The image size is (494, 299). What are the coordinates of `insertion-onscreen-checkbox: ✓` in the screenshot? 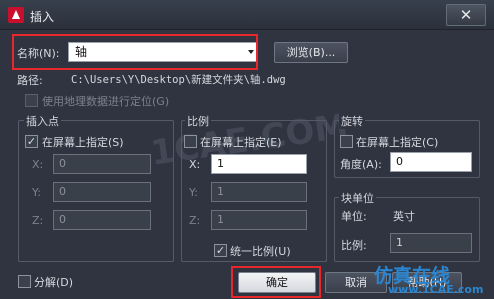 It's located at (31, 141).